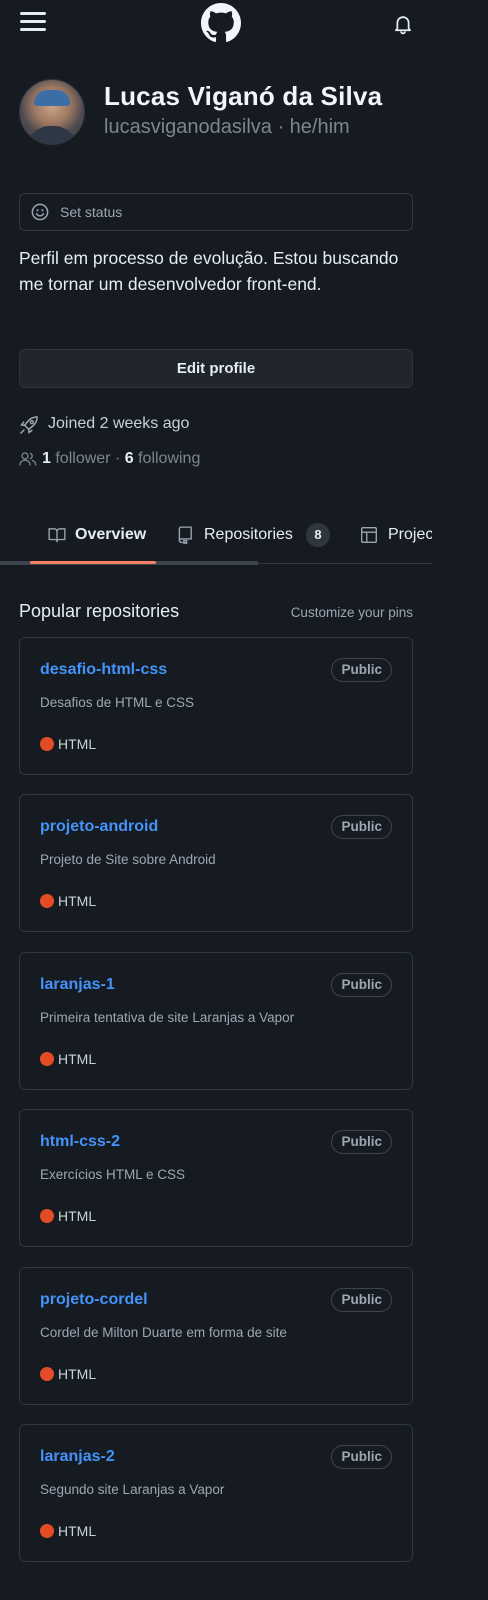  Describe the element at coordinates (34, 22) in the screenshot. I see `hamburger-menu-icon` at that location.